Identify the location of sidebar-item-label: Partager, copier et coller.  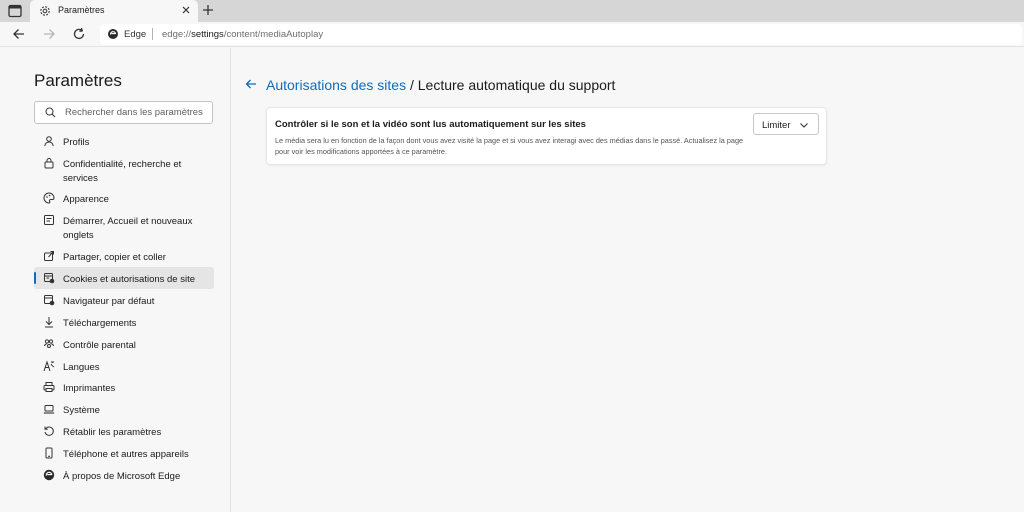
(114, 257).